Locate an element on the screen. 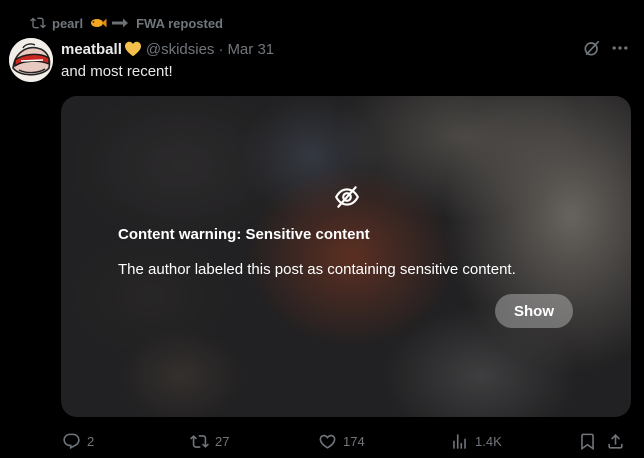 The width and height of the screenshot is (644, 458). reposter-emoji is located at coordinates (109, 23).